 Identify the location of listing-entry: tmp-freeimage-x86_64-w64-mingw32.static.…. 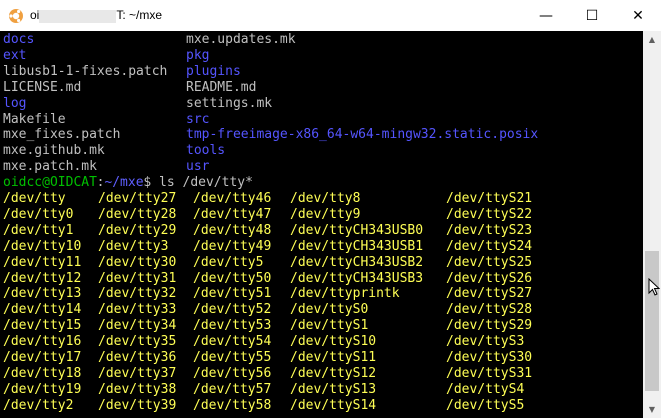
(362, 135).